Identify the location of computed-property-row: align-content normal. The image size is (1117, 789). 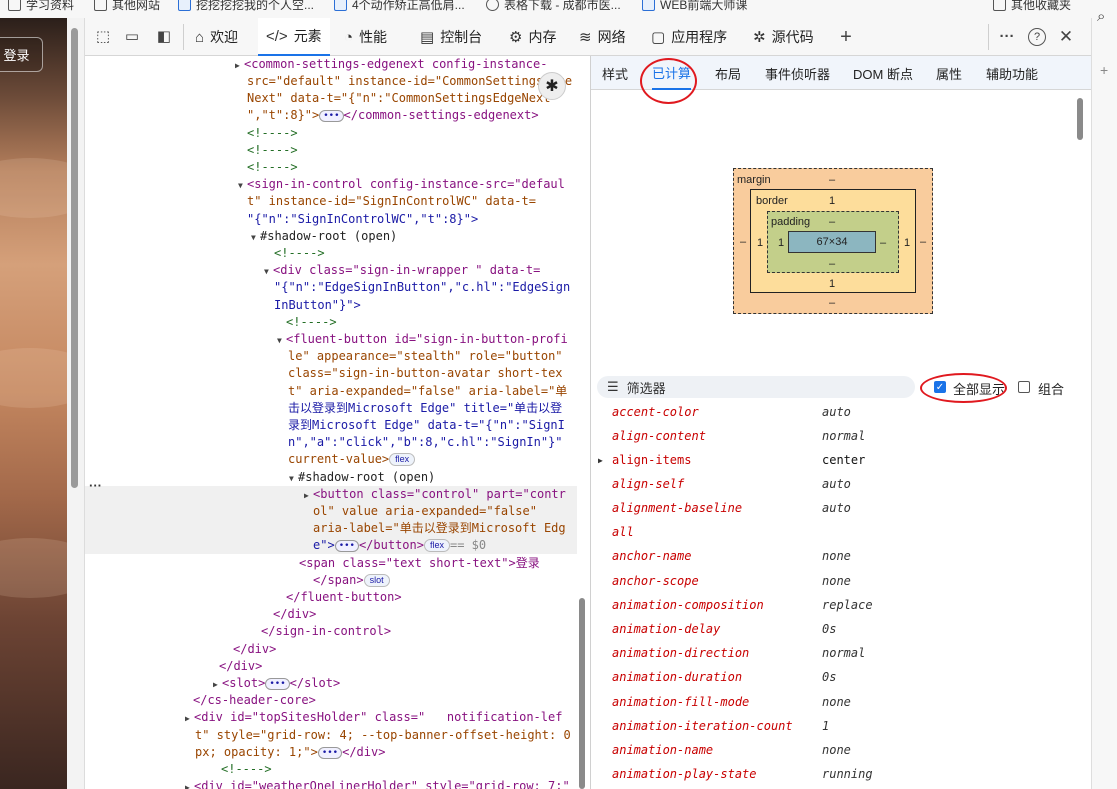
(831, 440).